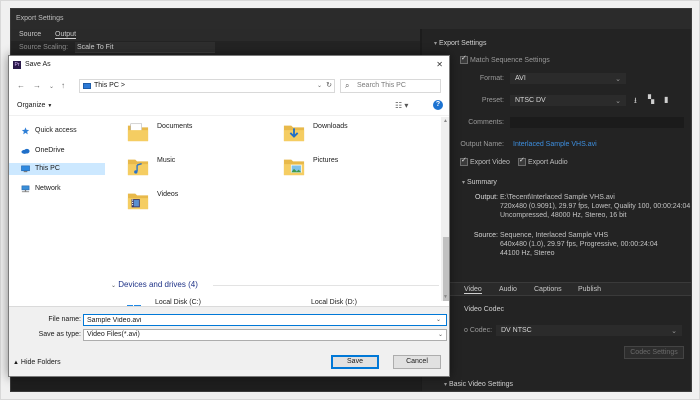 The height and width of the screenshot is (400, 700). What do you see at coordinates (329, 85) in the screenshot?
I see `refresh-icon: ↻` at bounding box center [329, 85].